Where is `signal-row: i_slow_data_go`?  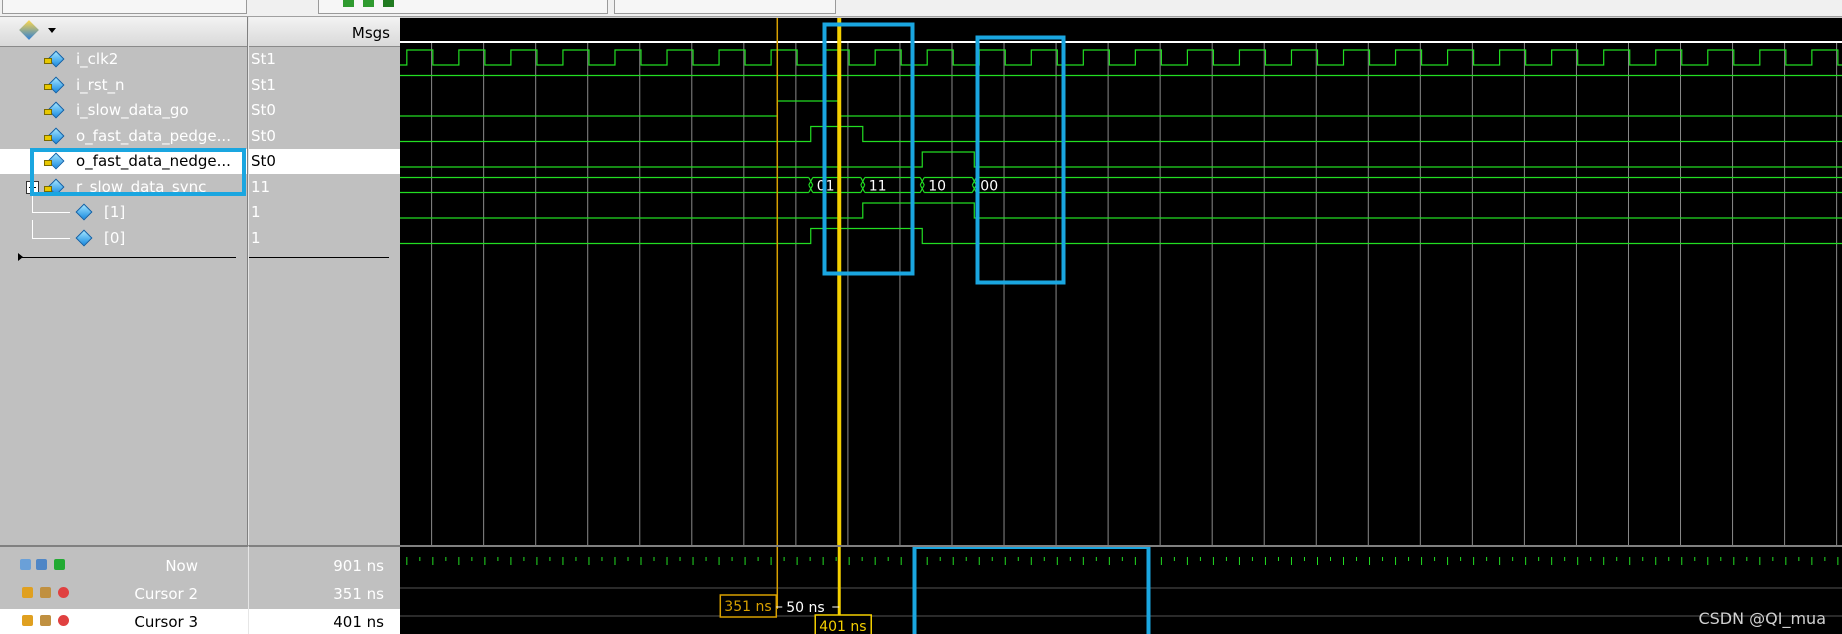
signal-row: i_slow_data_go is located at coordinates (123, 110).